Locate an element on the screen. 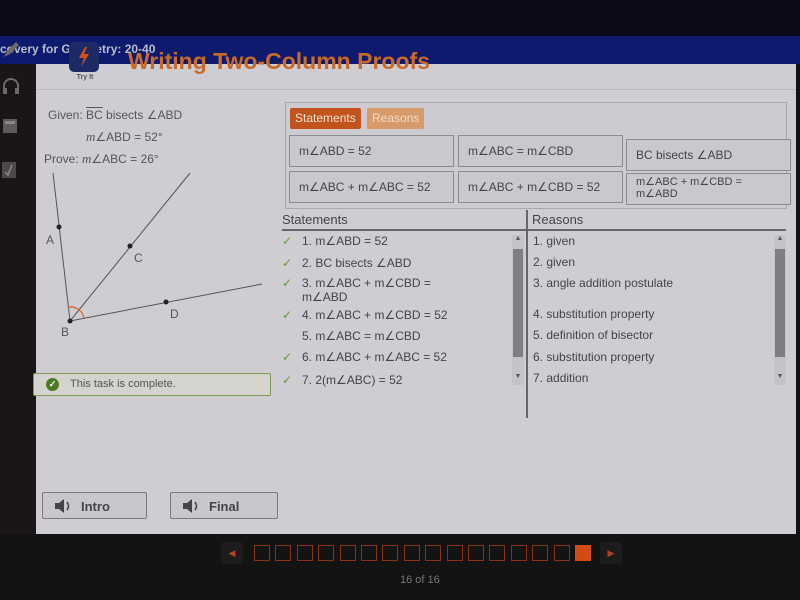 The height and width of the screenshot is (600, 800). label-b: B is located at coordinates (65, 332).